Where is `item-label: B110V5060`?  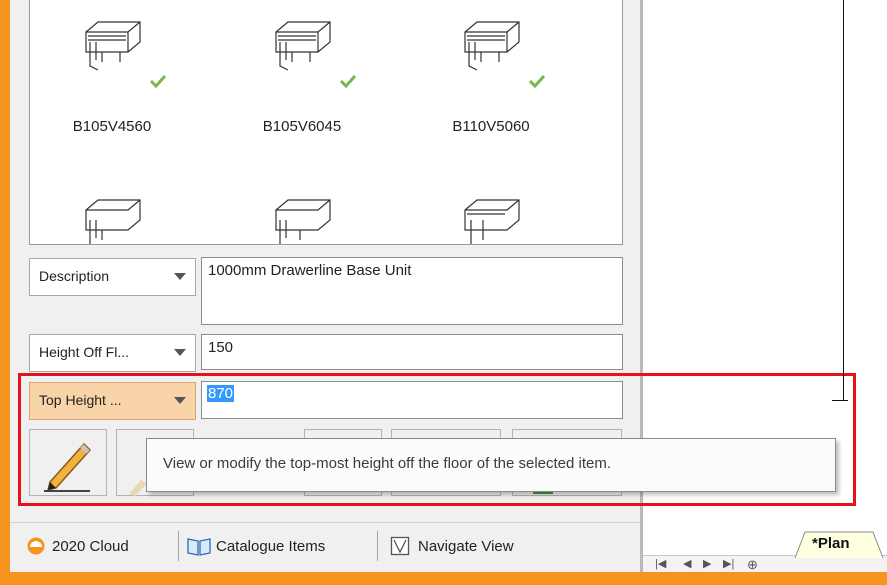
item-label: B110V5060 is located at coordinates (491, 126).